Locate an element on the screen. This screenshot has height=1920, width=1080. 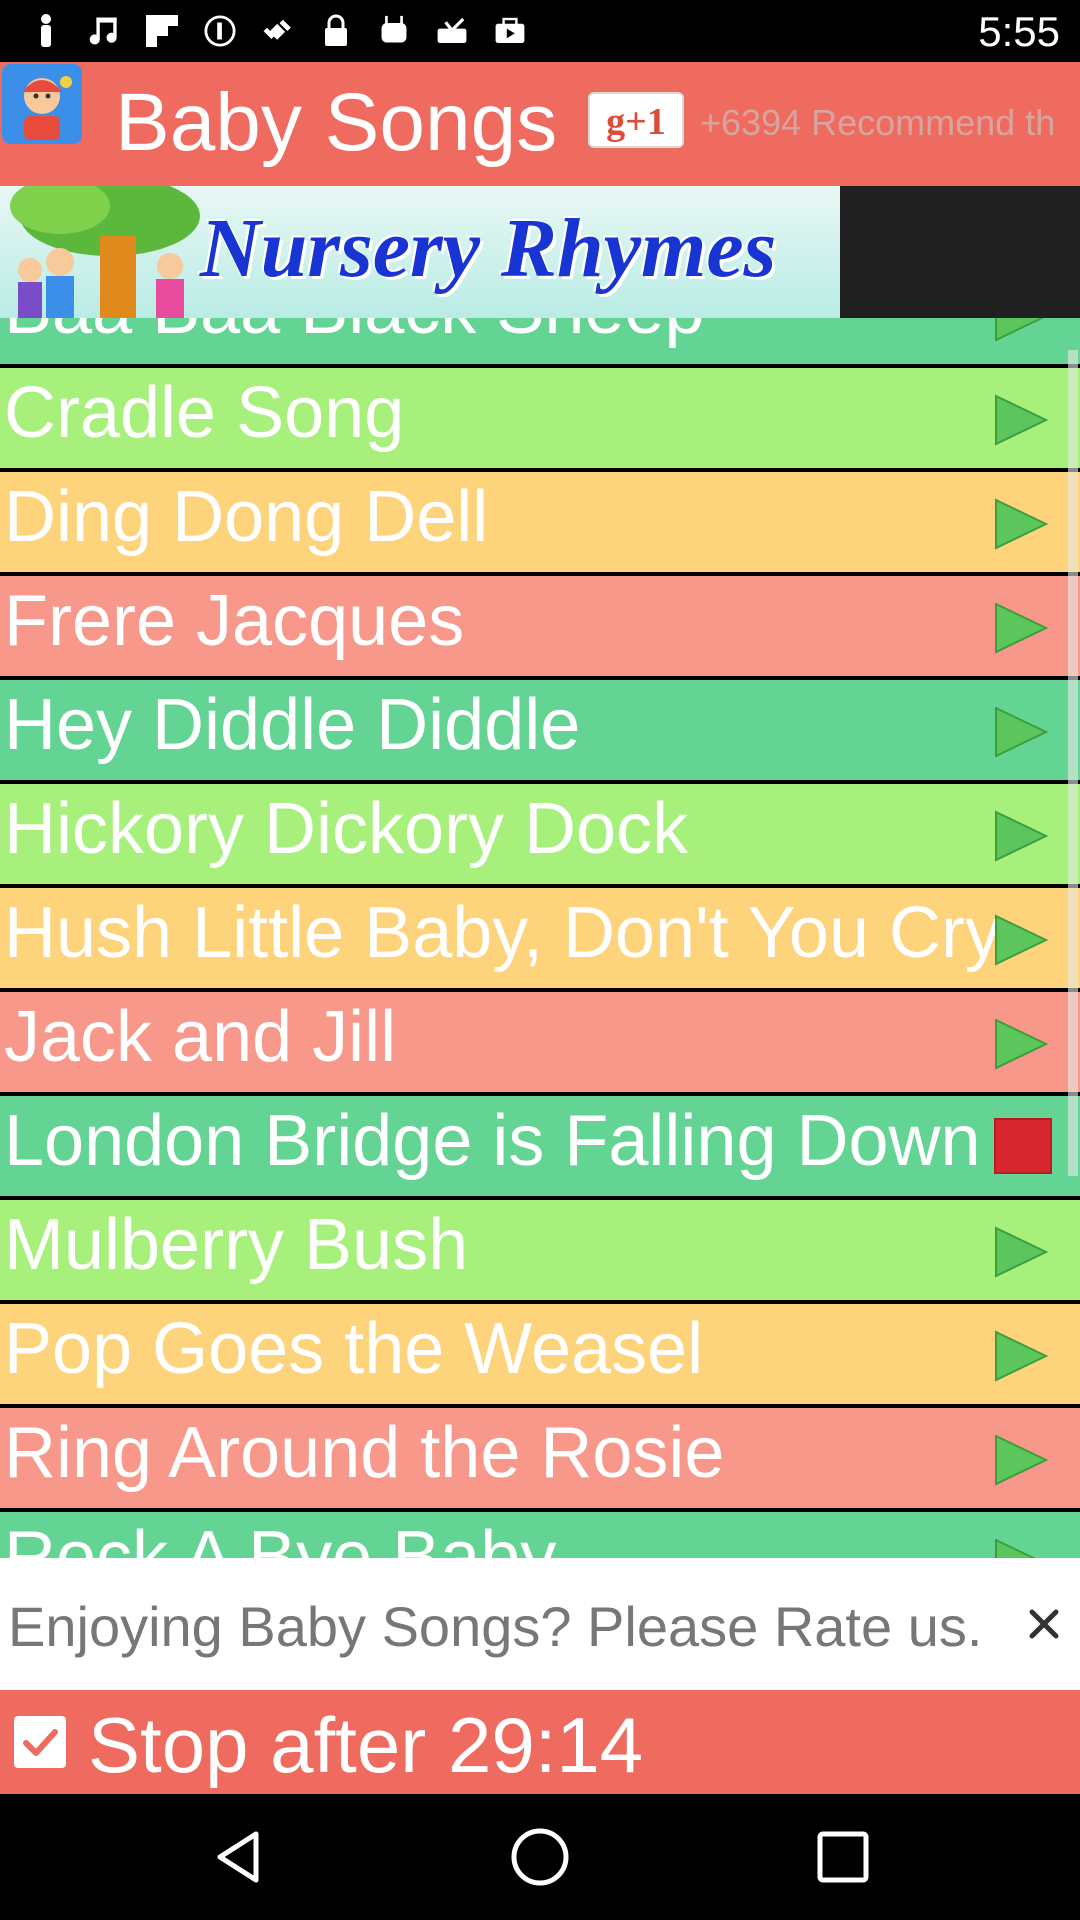
rupee-coin-icon is located at coordinates (220, 31).